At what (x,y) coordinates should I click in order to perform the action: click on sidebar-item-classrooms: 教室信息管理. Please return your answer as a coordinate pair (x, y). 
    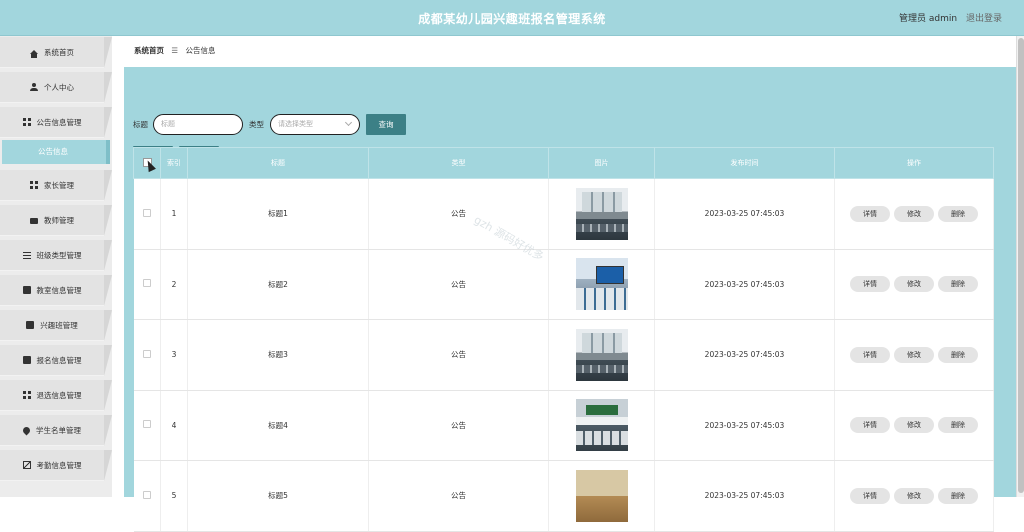
    Looking at the image, I should click on (56, 290).